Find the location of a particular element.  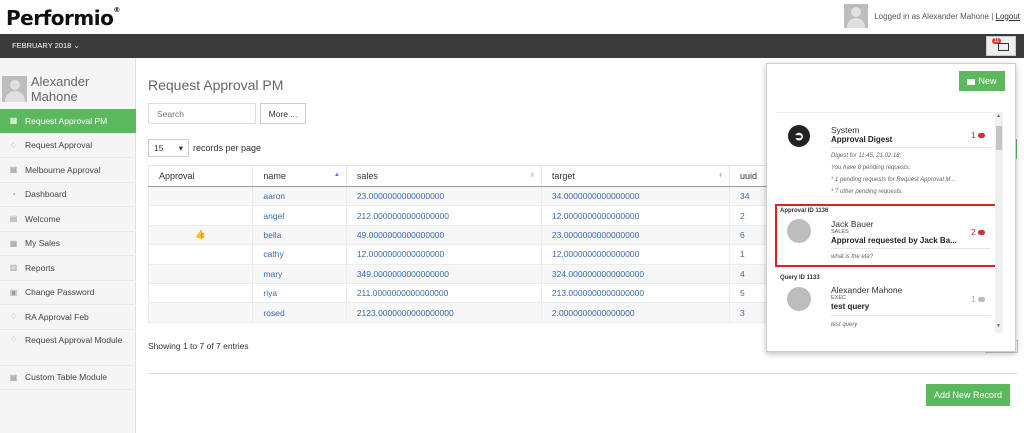

sidebar-item-dashboard: ◔ Dashboard is located at coordinates (68, 195).